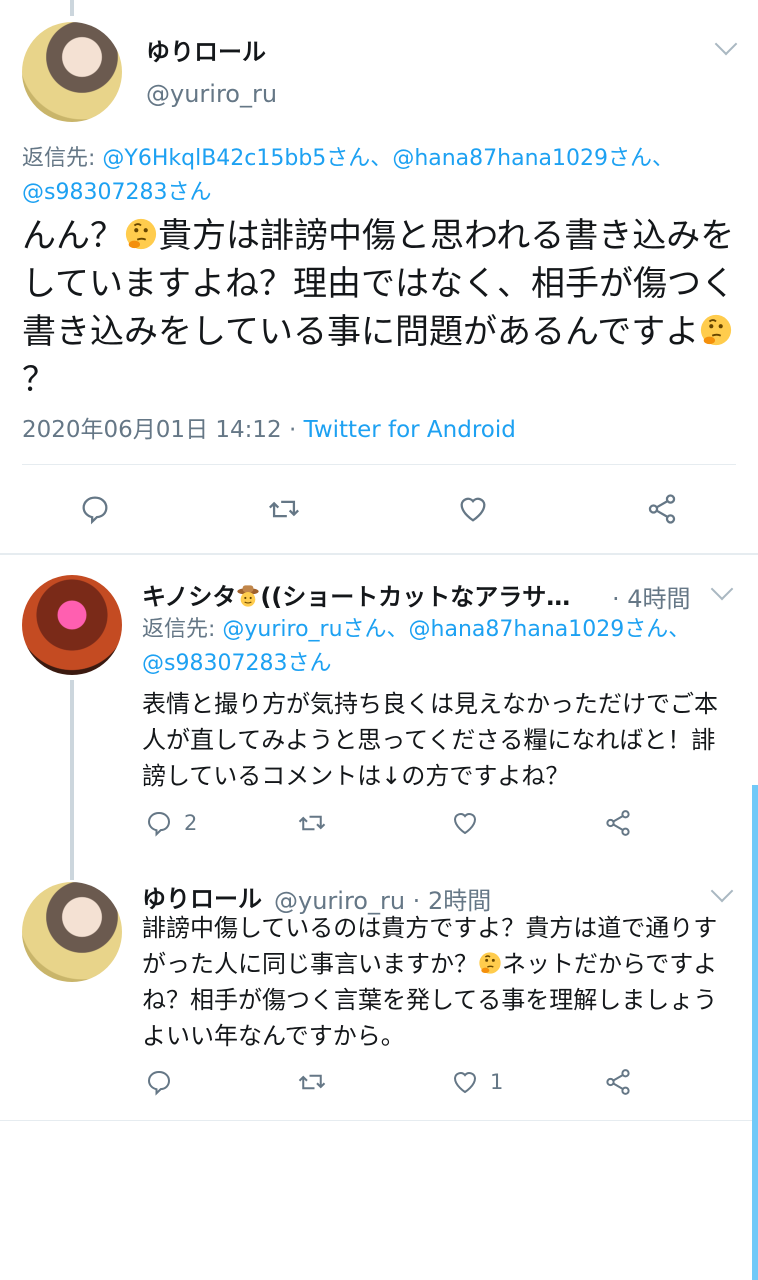 The image size is (758, 1280). I want to click on display-name-part: キノシタ, so click(189, 597).